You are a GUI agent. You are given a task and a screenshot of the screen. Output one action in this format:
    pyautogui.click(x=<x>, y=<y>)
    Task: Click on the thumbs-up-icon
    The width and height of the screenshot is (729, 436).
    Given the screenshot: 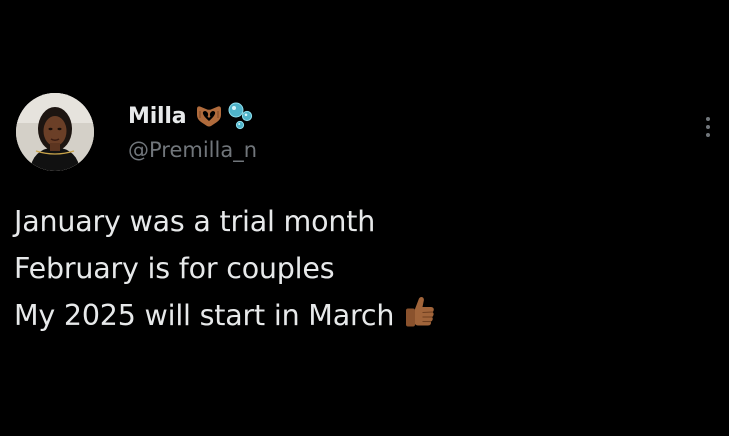 What is the action you would take?
    pyautogui.click(x=420, y=311)
    